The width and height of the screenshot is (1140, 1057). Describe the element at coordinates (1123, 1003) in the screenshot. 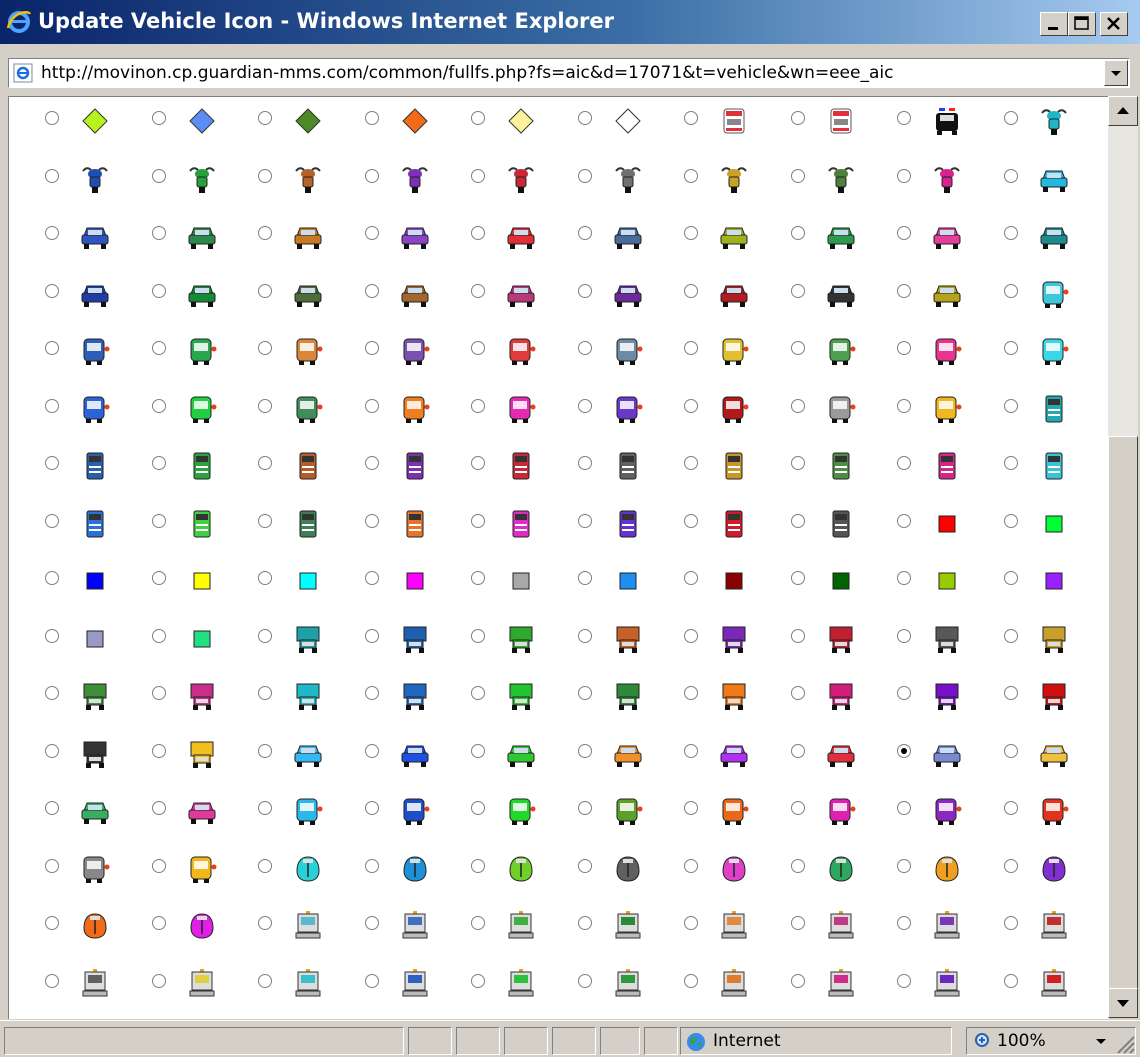

I see `scroll-down-button` at that location.